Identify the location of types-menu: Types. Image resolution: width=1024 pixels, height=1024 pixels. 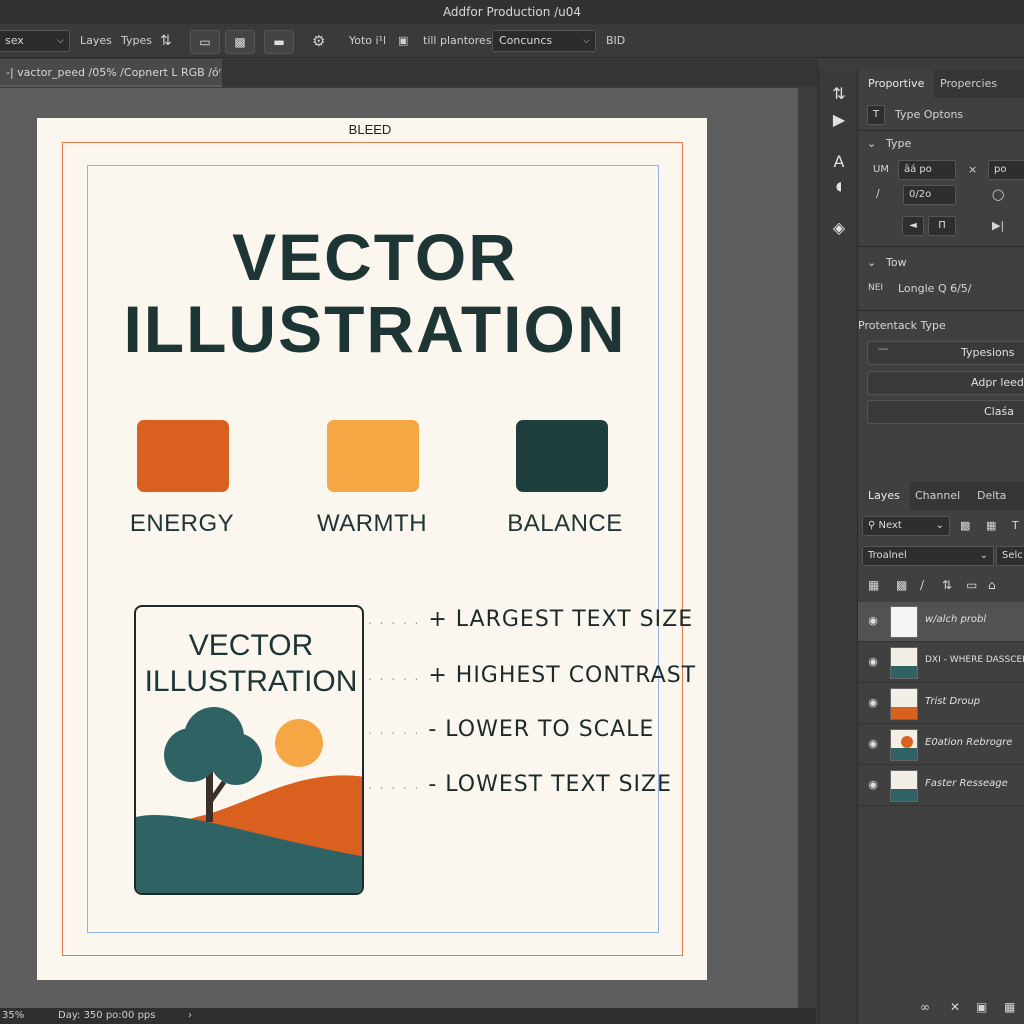
(136, 41).